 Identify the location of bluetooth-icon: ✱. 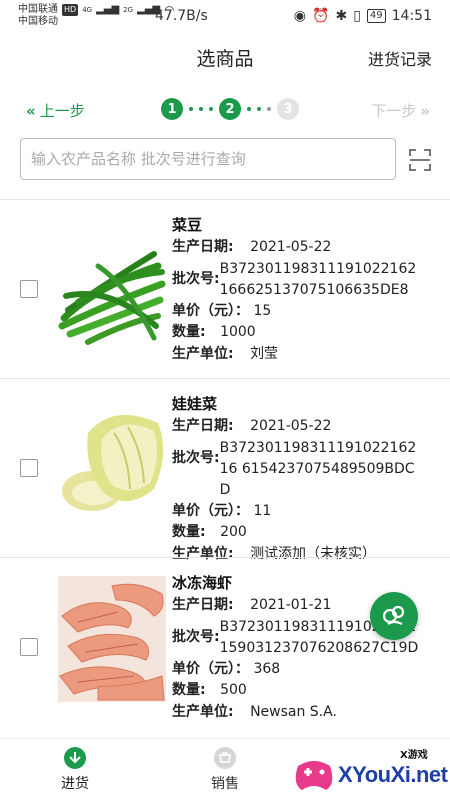
(341, 16).